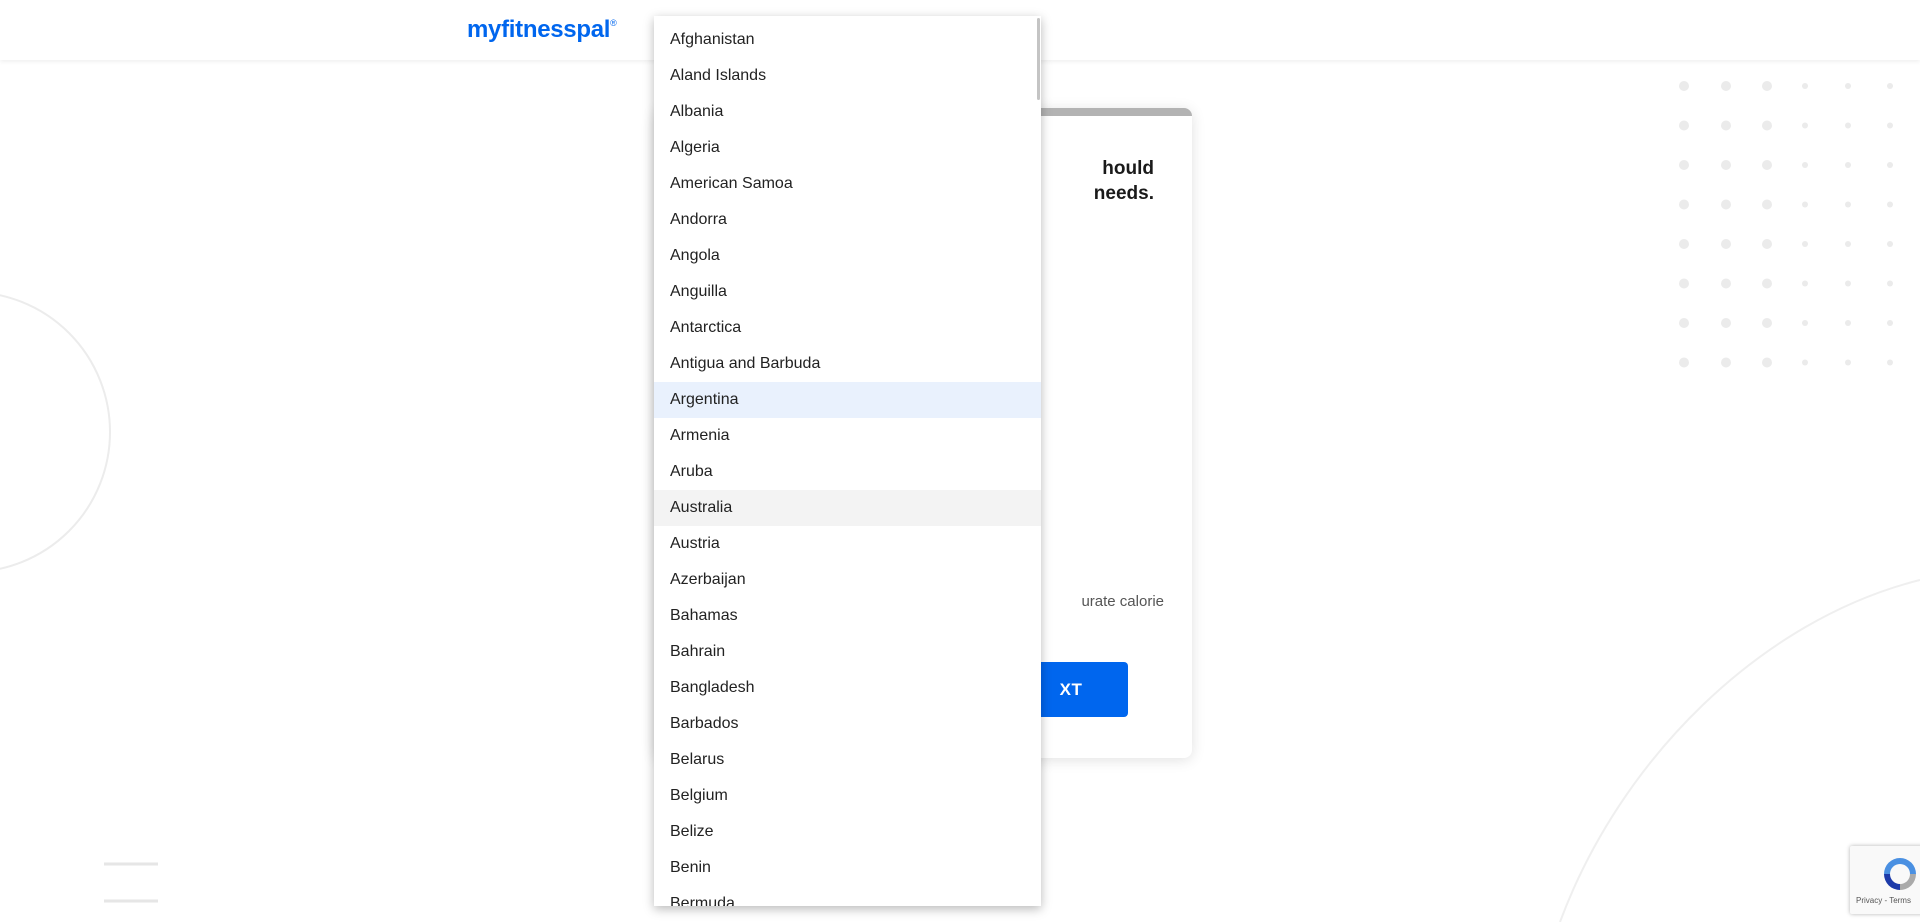 This screenshot has height=922, width=1920. What do you see at coordinates (613, 23) in the screenshot?
I see `logo-registered-mark: ®` at bounding box center [613, 23].